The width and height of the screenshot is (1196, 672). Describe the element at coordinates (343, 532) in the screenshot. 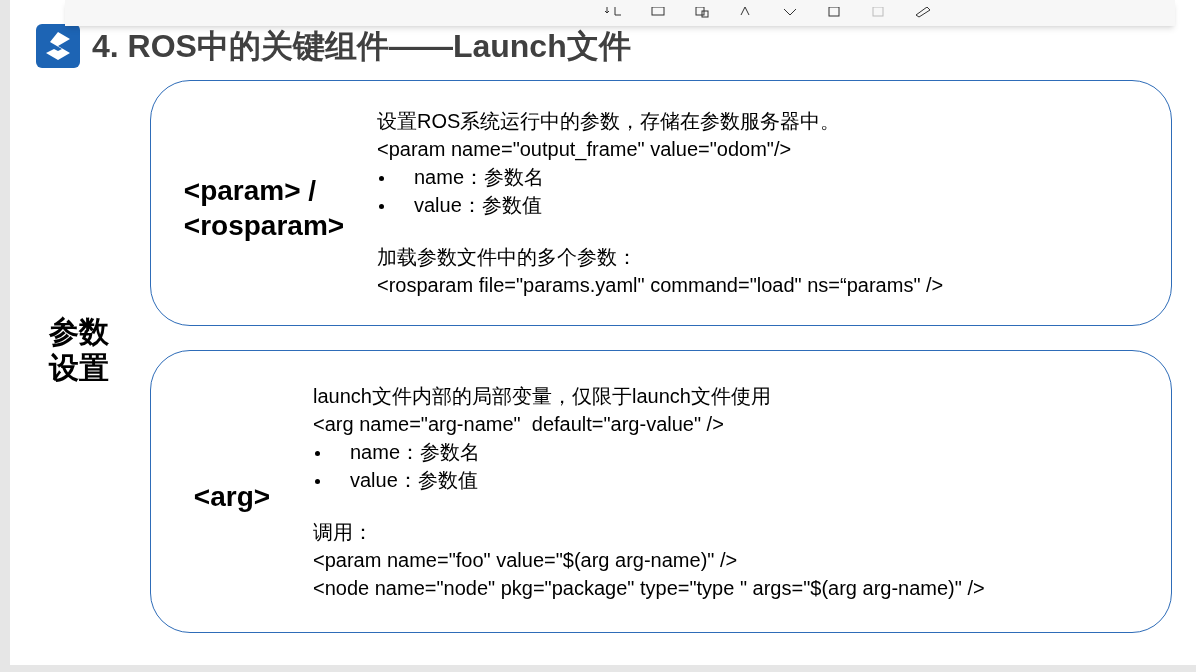

I see `text-line: 调用：` at that location.